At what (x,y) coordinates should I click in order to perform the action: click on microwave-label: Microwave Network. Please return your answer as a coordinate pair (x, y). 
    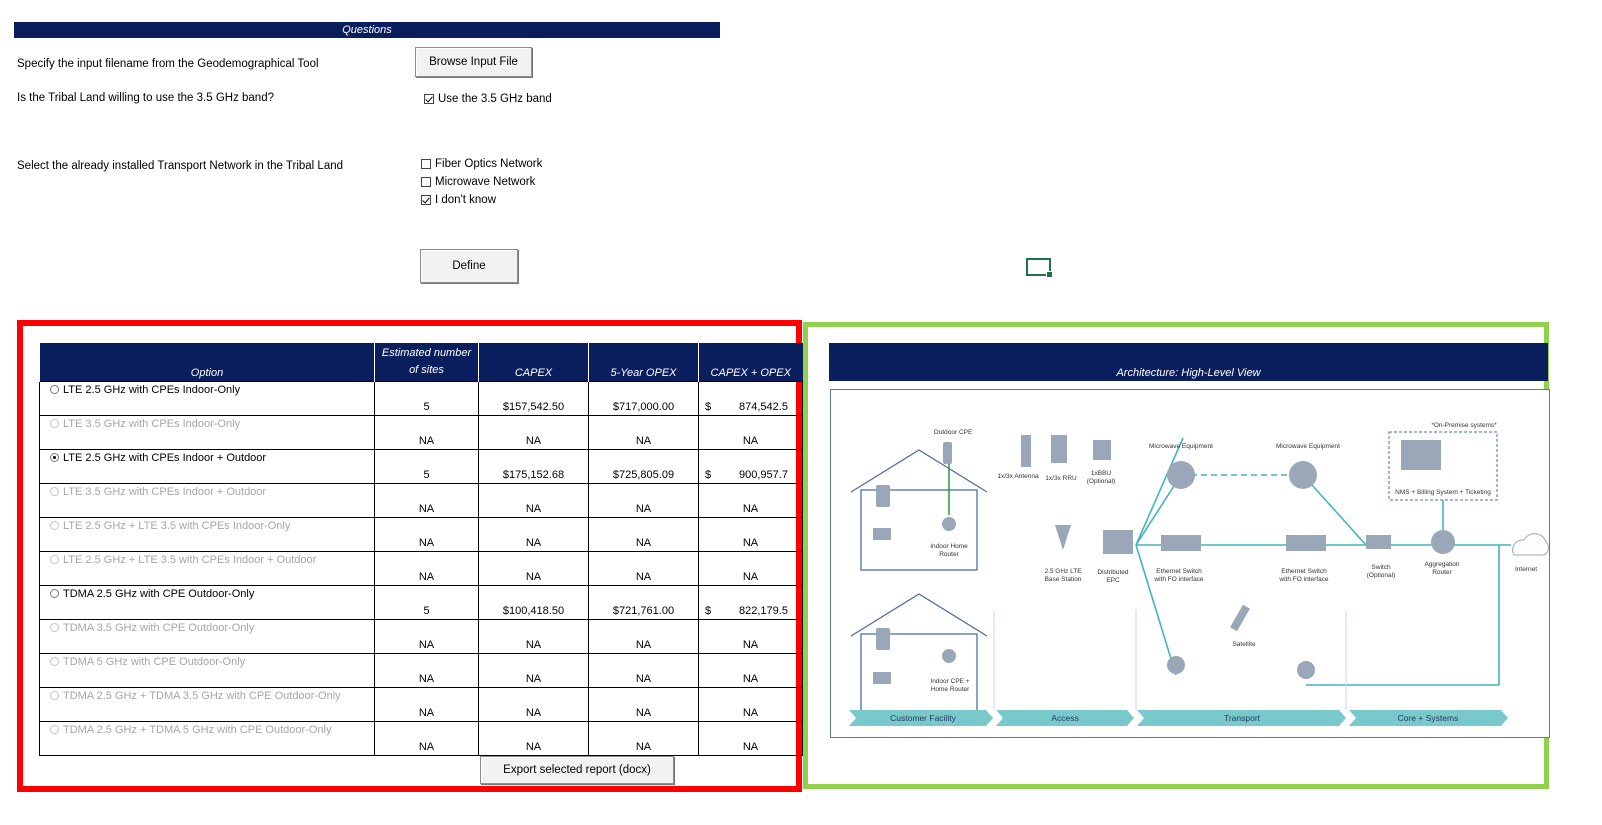
    Looking at the image, I should click on (485, 182).